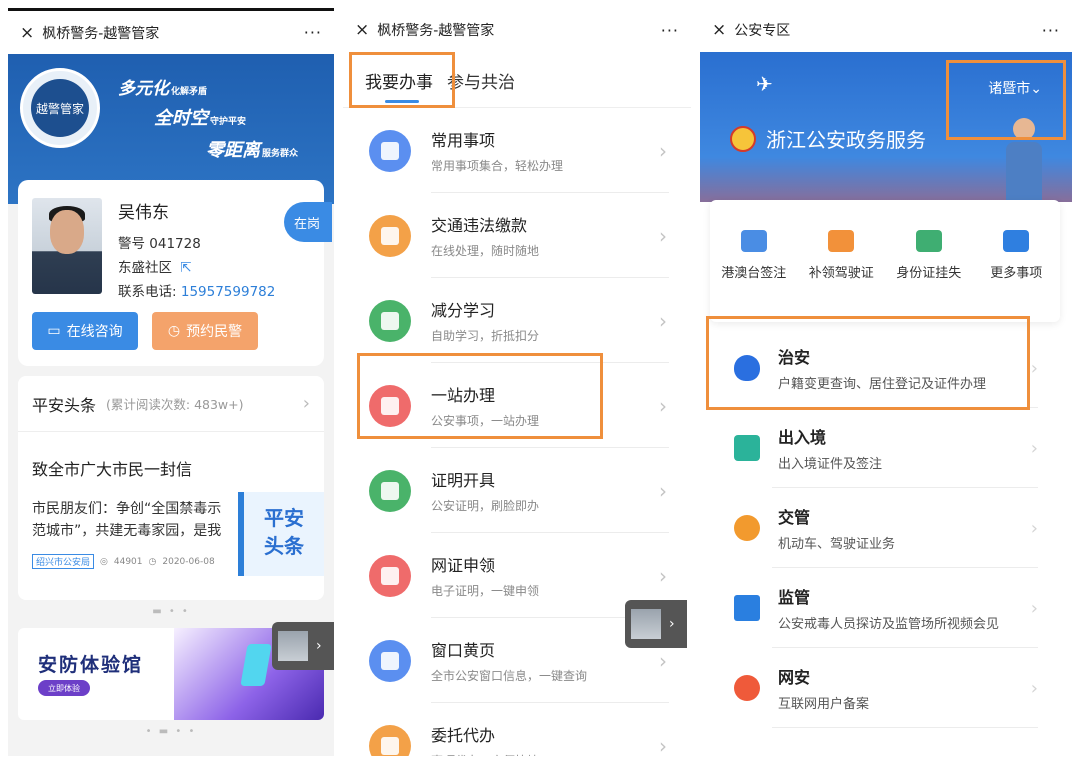  Describe the element at coordinates (485, 336) in the screenshot. I see `service-subtitle: 自助学习，折抵扣分` at that location.